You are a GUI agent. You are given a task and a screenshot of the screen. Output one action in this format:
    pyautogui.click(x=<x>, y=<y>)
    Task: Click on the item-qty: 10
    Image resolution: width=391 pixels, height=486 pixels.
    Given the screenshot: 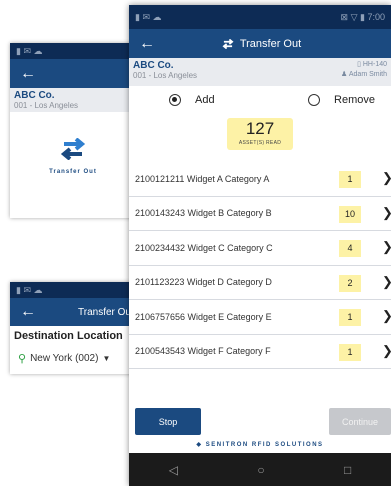 What is the action you would take?
    pyautogui.click(x=350, y=214)
    